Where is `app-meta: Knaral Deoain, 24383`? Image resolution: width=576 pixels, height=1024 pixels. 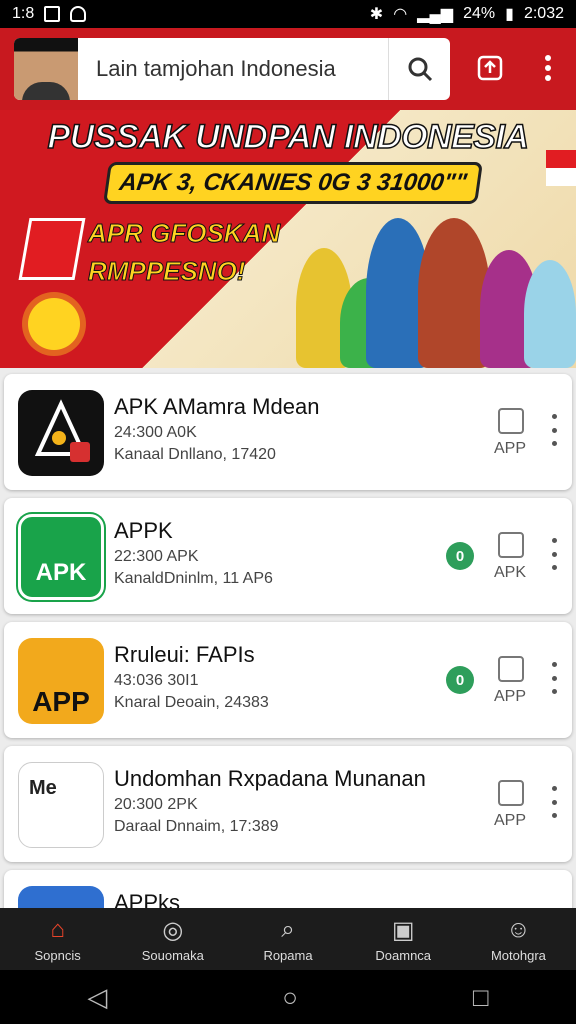 app-meta: Knaral Deoain, 24383 is located at coordinates (191, 702).